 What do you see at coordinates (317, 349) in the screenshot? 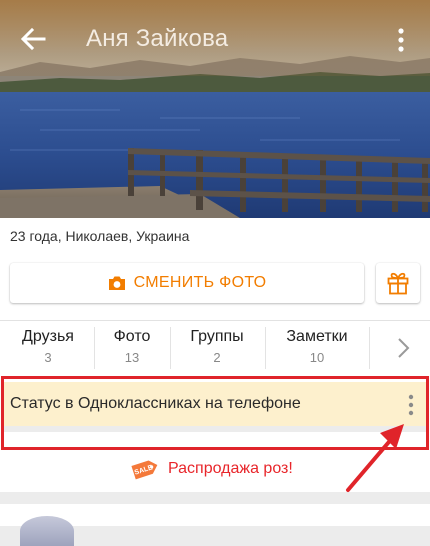
I see `tab-notes: Заметки 10` at bounding box center [317, 349].